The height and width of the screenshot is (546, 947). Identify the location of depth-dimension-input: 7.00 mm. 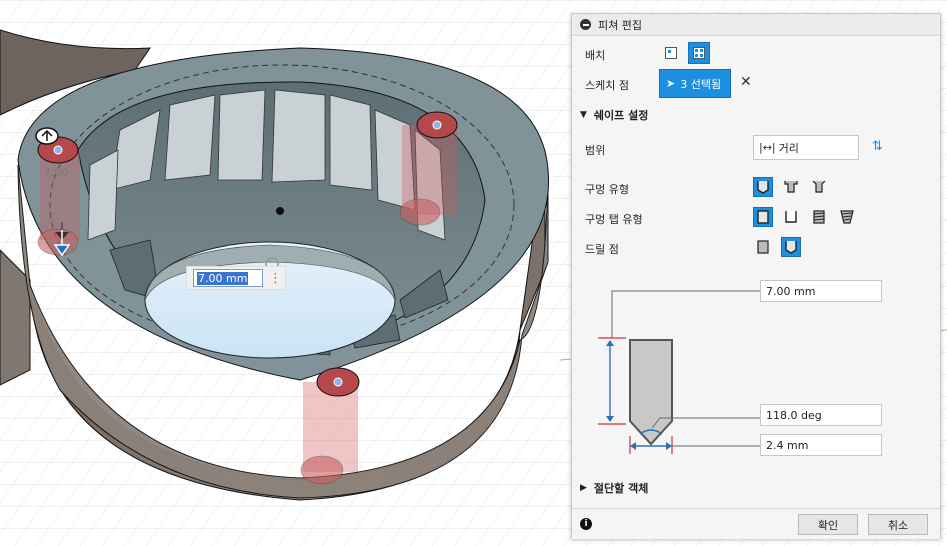
(228, 278).